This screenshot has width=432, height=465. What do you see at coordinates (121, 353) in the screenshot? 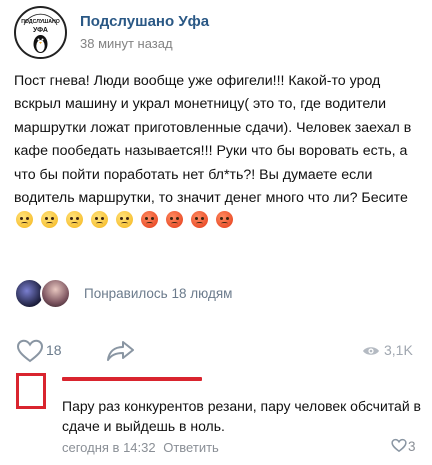
I see `share-icon` at bounding box center [121, 353].